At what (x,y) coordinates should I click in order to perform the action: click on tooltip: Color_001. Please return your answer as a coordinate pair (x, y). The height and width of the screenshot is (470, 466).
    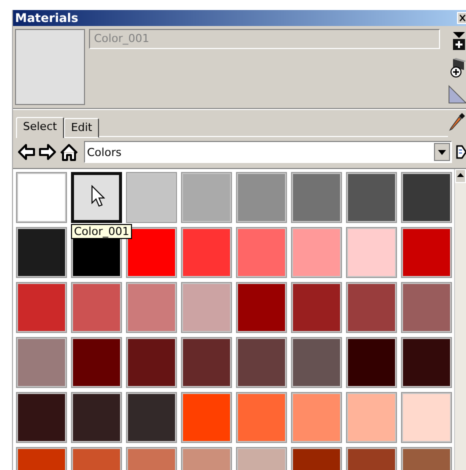
    Looking at the image, I should click on (101, 231).